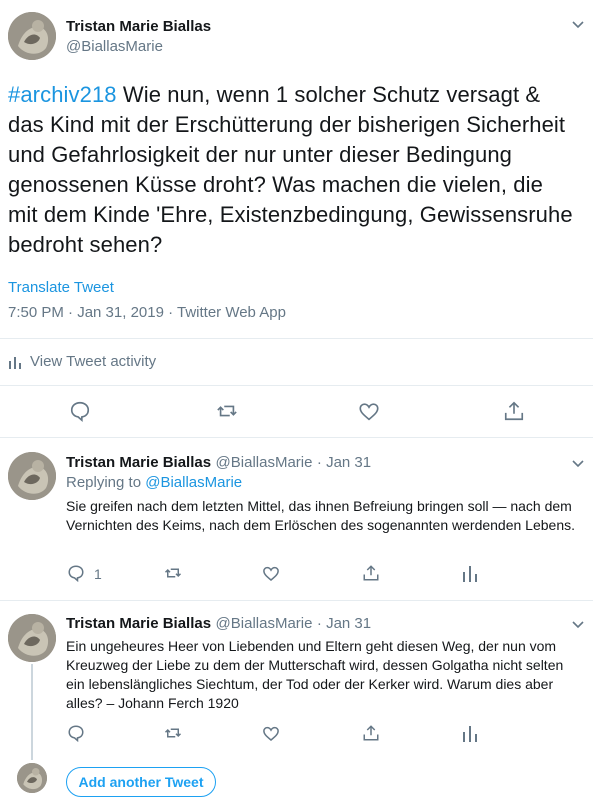 The height and width of the screenshot is (804, 593). Describe the element at coordinates (98, 574) in the screenshot. I see `reply-count: 1` at that location.